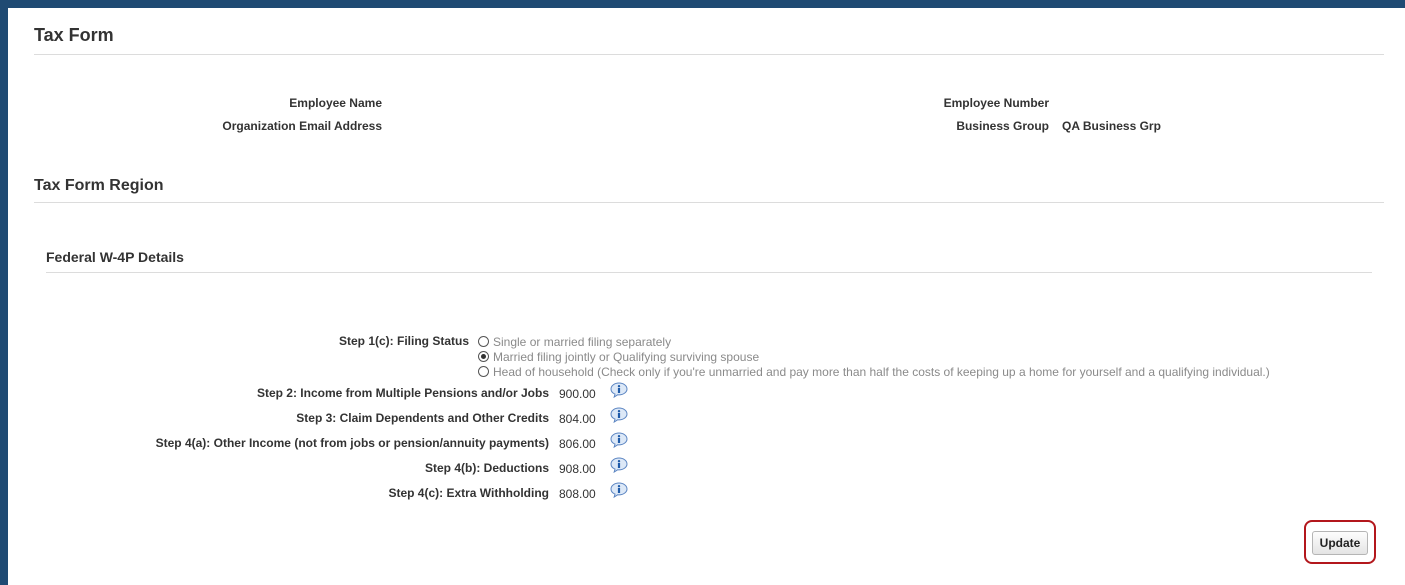 This screenshot has height=585, width=1405. What do you see at coordinates (577, 494) in the screenshot?
I see `step-4c-value: 808.00` at bounding box center [577, 494].